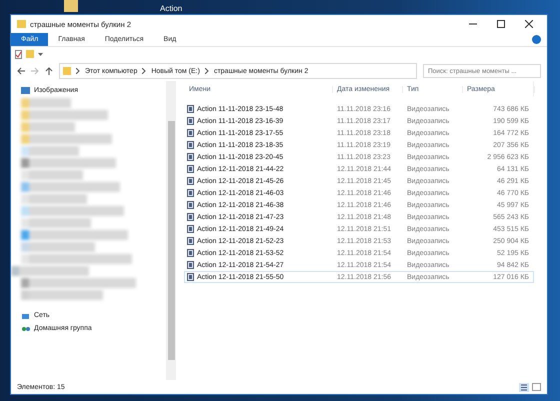  What do you see at coordinates (25, 316) in the screenshot?
I see `network-icon` at bounding box center [25, 316].